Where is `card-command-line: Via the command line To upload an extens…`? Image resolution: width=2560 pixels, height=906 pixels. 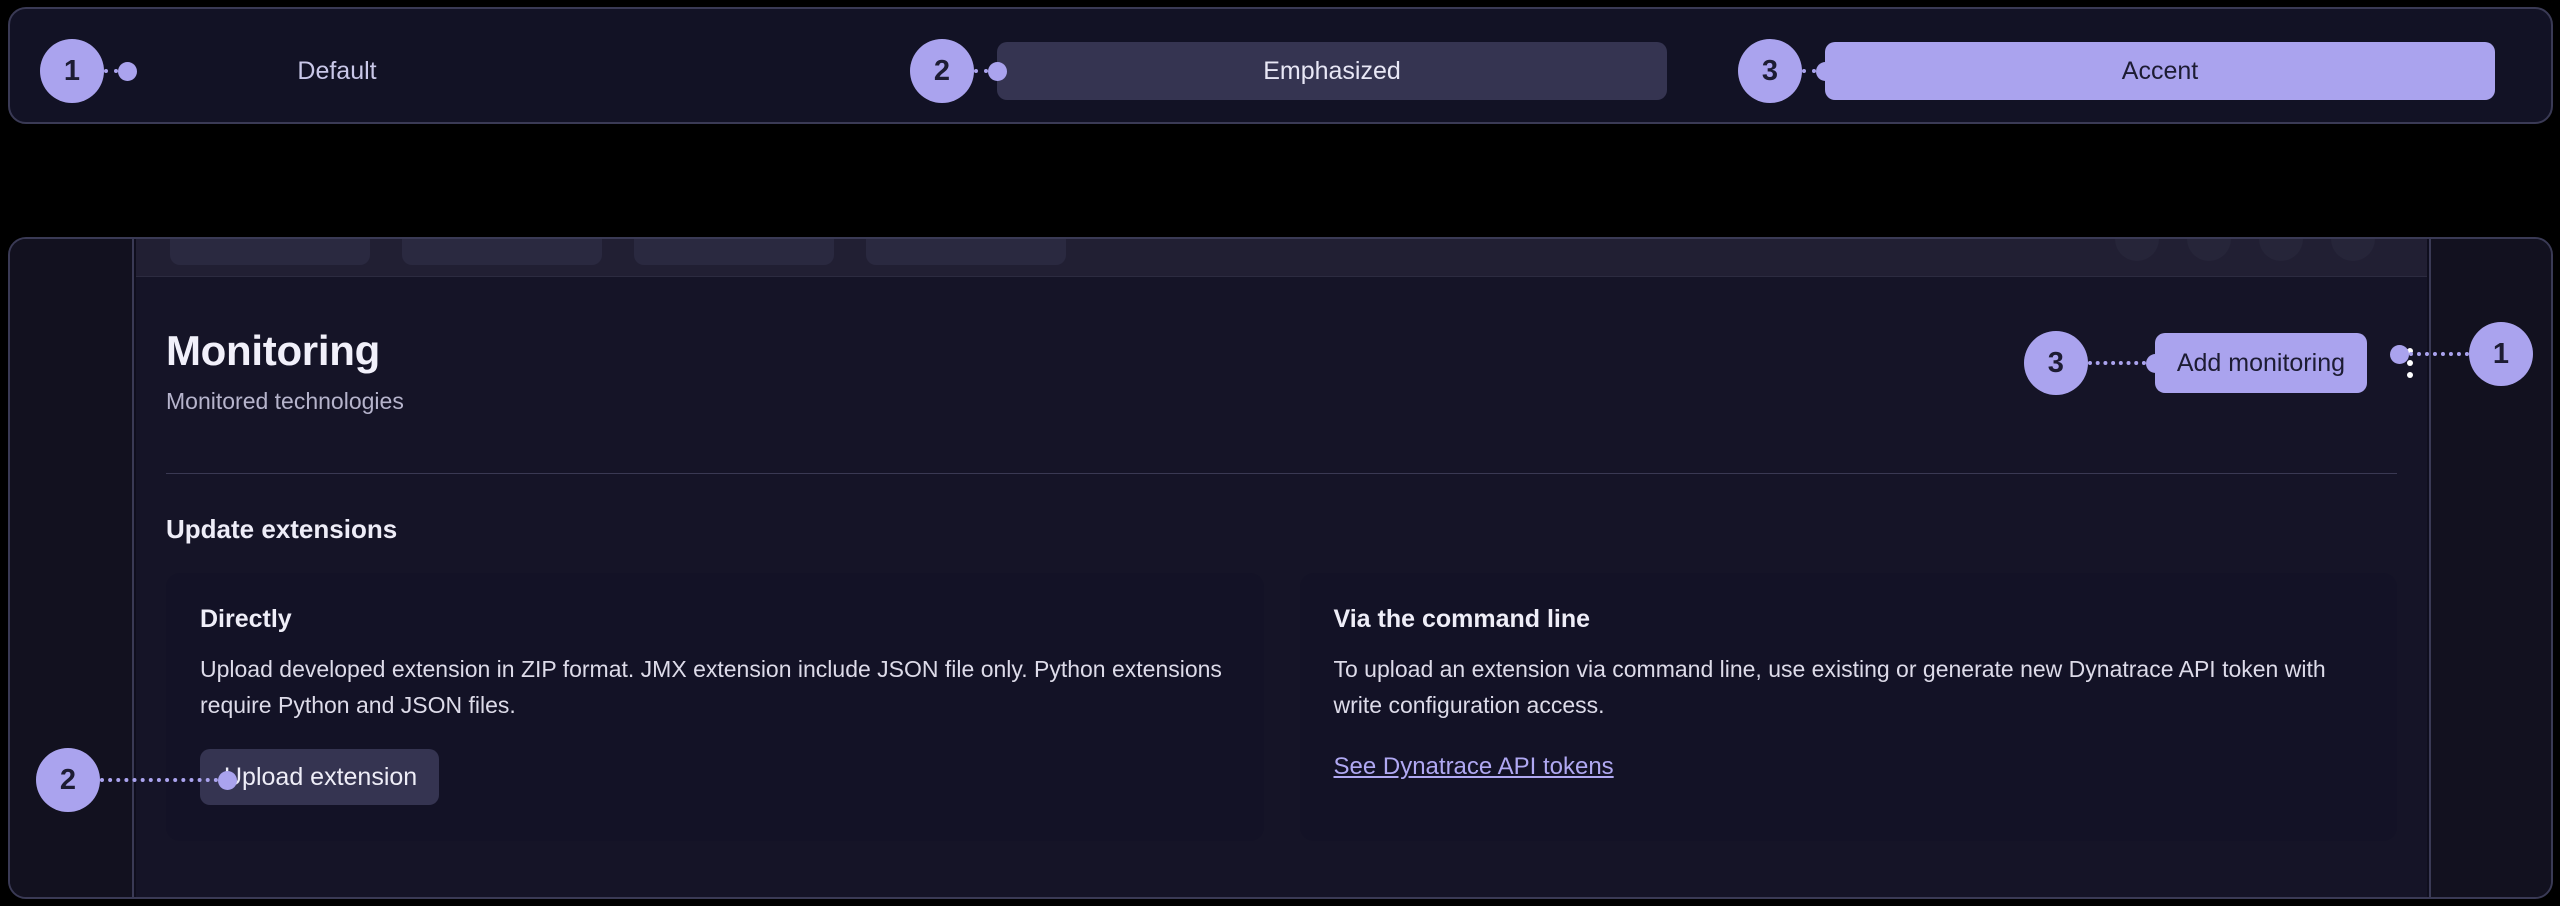 card-command-line: Via the command line To upload an extens… is located at coordinates (1848, 707).